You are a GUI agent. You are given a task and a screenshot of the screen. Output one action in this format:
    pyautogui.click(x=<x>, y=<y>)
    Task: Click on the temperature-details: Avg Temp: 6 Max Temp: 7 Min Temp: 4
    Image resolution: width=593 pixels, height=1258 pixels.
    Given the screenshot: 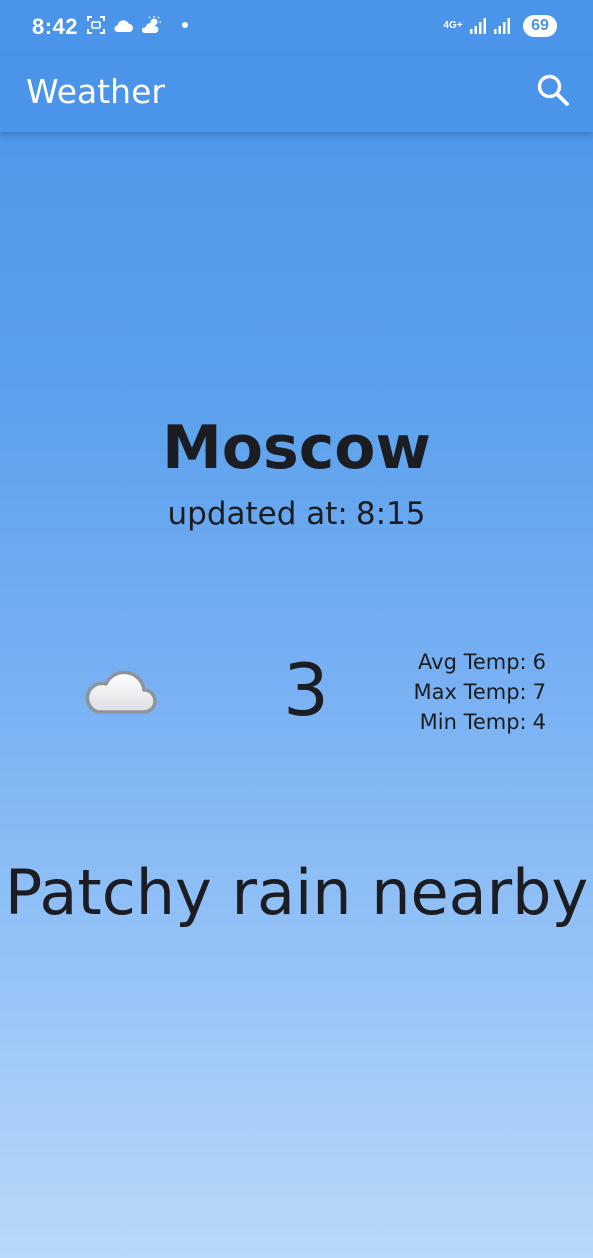 What is the action you would take?
    pyautogui.click(x=479, y=692)
    